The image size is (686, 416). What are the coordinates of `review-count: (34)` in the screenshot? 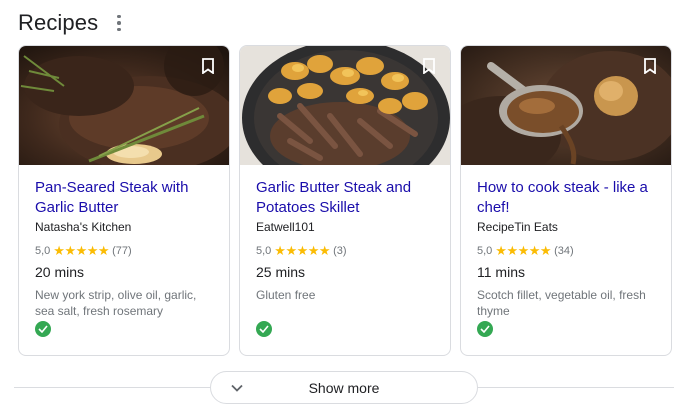 It's located at (564, 251).